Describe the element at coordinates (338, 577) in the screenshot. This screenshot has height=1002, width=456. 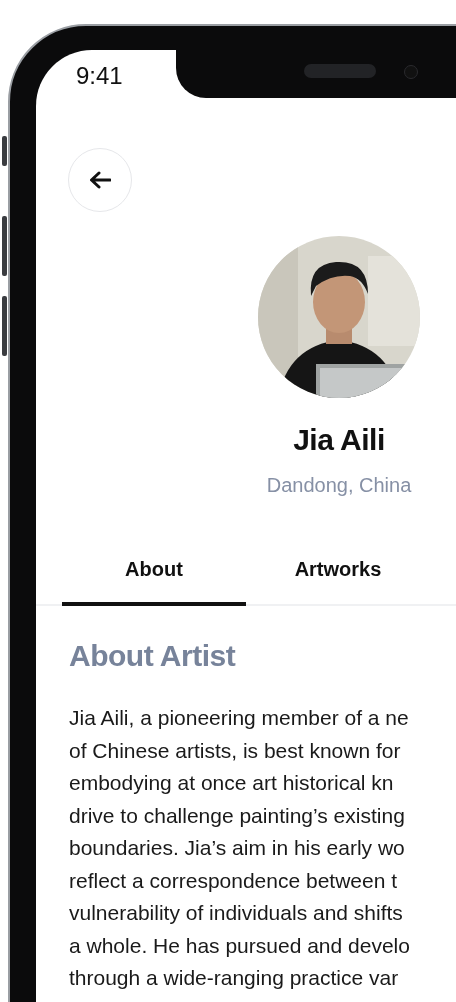
I see `tab: Artworks` at that location.